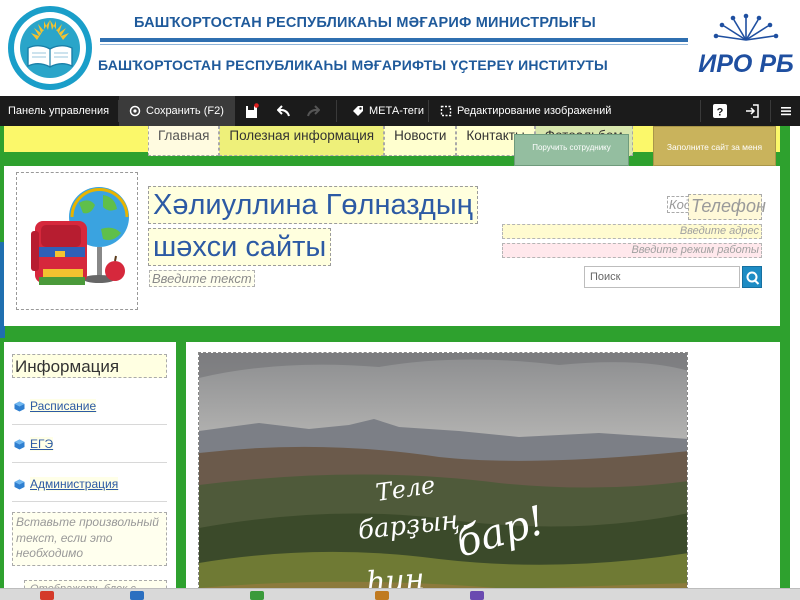 The width and height of the screenshot is (800, 600). I want to click on search-button, so click(752, 277).